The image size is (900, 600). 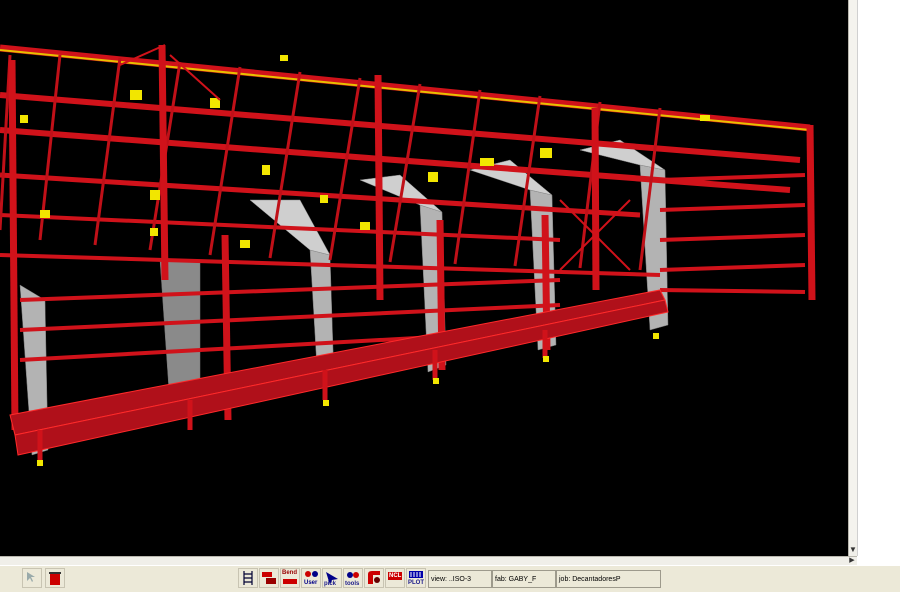 I want to click on scroll-track, so click(x=853, y=270).